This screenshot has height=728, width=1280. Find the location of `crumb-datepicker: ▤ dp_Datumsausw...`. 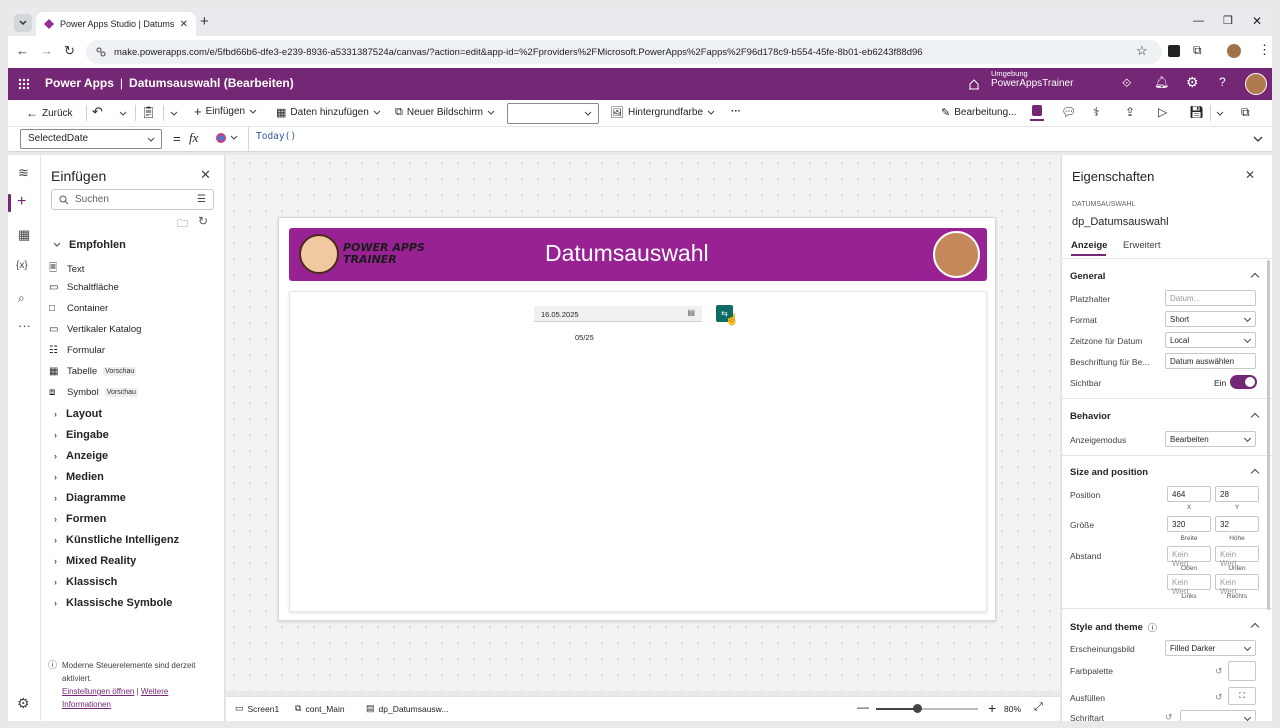

crumb-datepicker: ▤ dp_Datumsausw... is located at coordinates (407, 708).